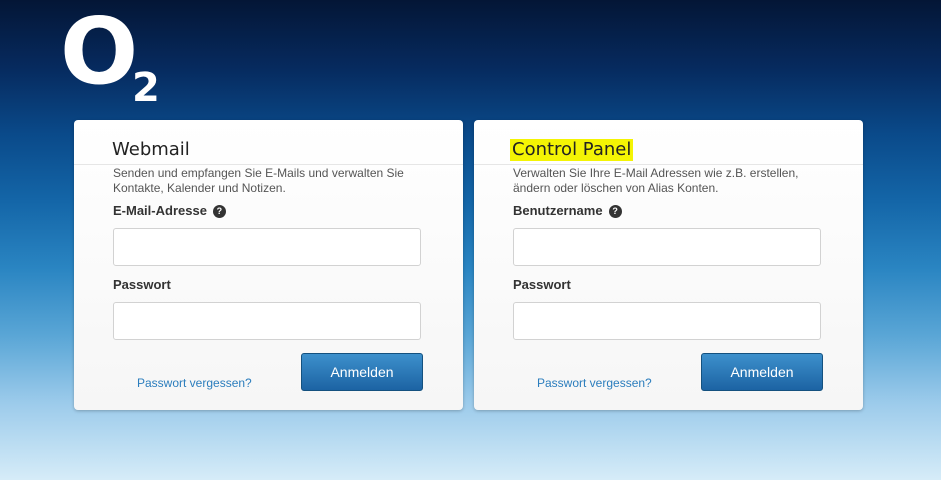 This screenshot has width=941, height=480. Describe the element at coordinates (146, 88) in the screenshot. I see `logo-subscript: 2` at that location.